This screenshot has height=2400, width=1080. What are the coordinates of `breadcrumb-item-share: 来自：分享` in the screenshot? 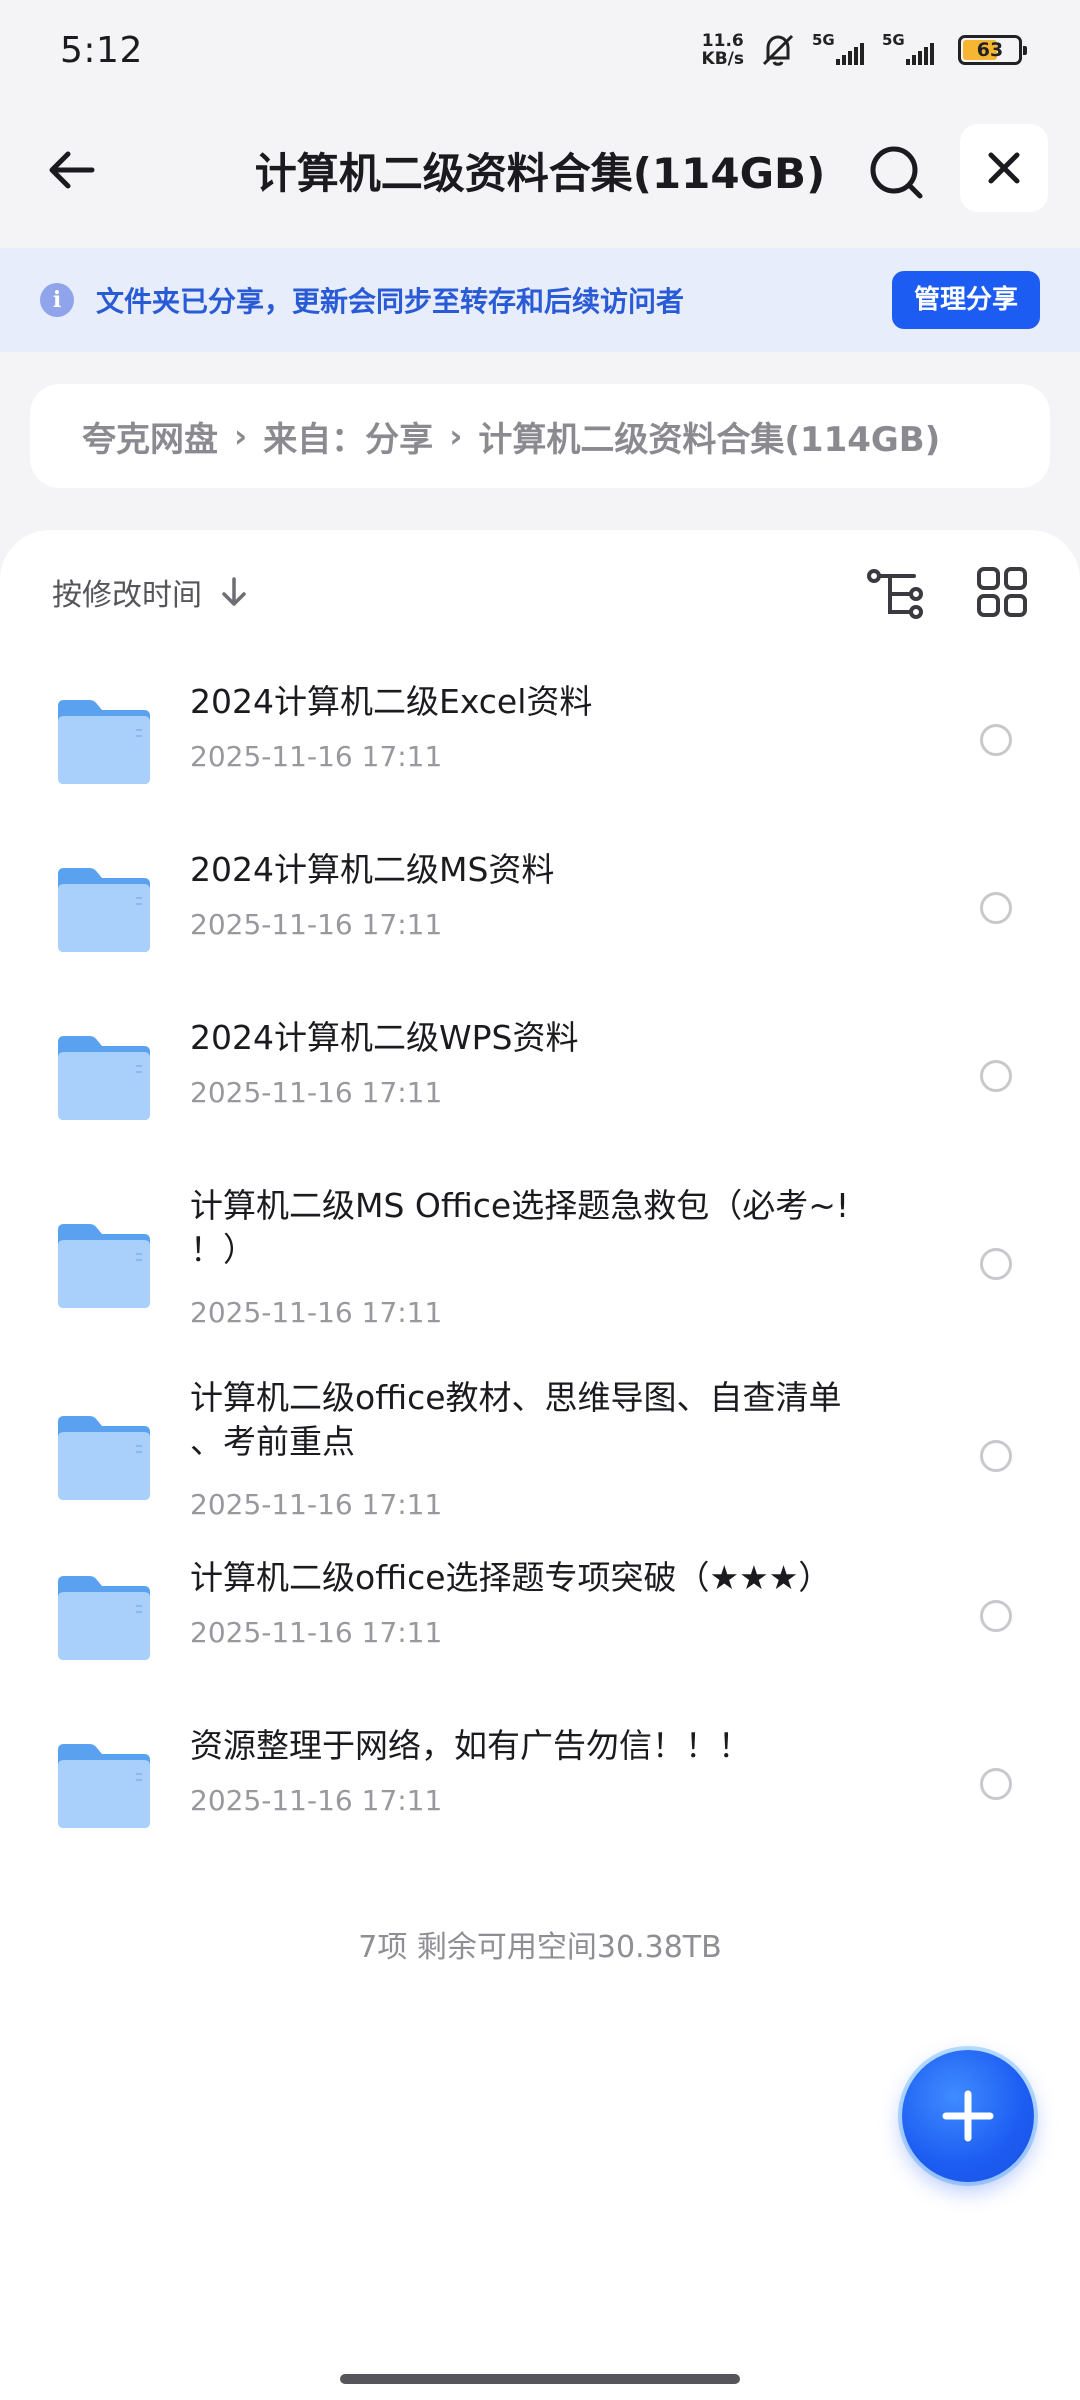 It's located at (348, 436).